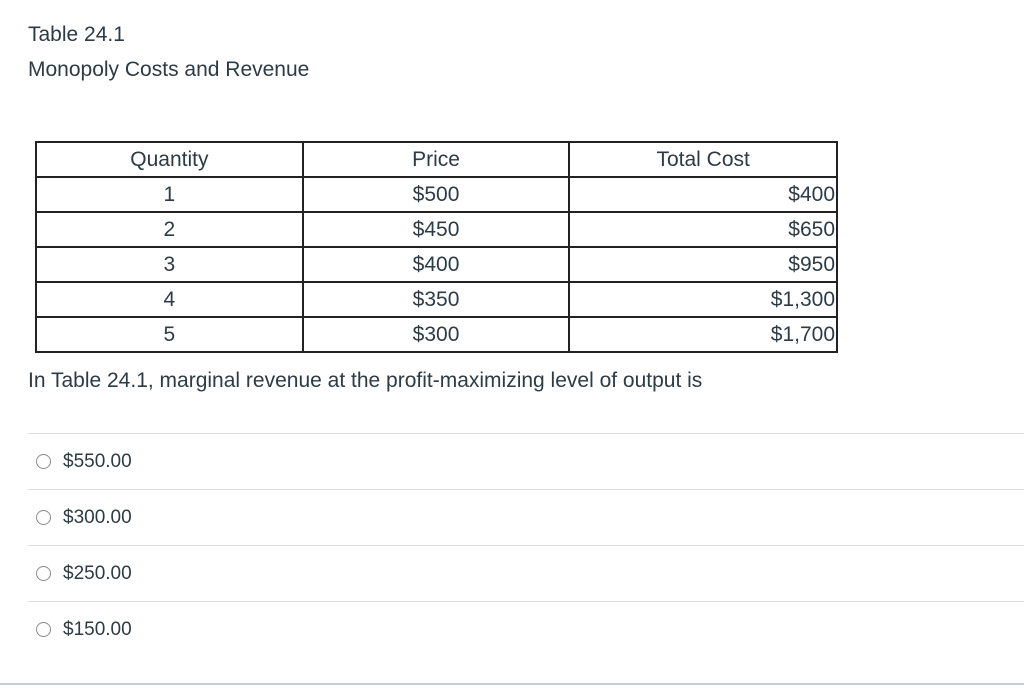 This screenshot has height=689, width=1024. What do you see at coordinates (97, 518) in the screenshot?
I see `answer-label: $300.00` at bounding box center [97, 518].